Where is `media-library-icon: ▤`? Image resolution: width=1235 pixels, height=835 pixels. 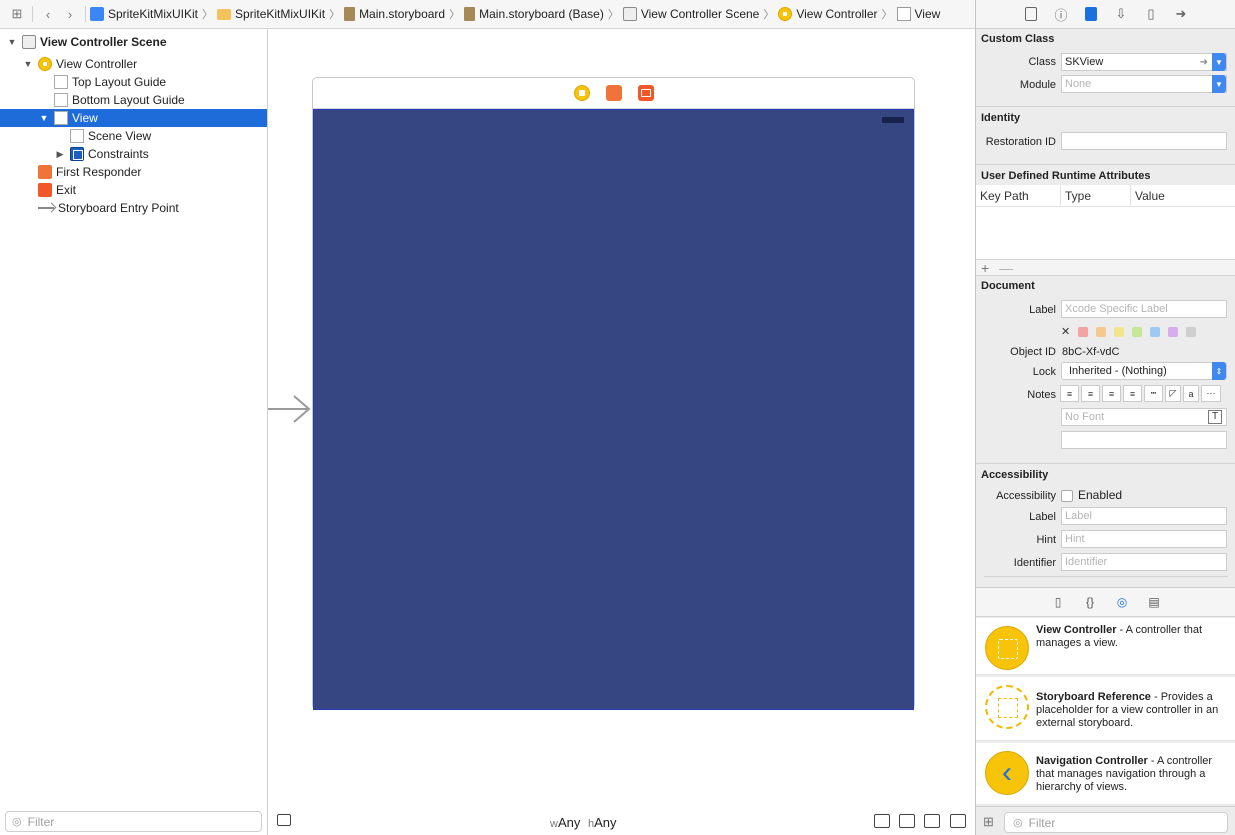 media-library-icon: ▤ is located at coordinates (1154, 602).